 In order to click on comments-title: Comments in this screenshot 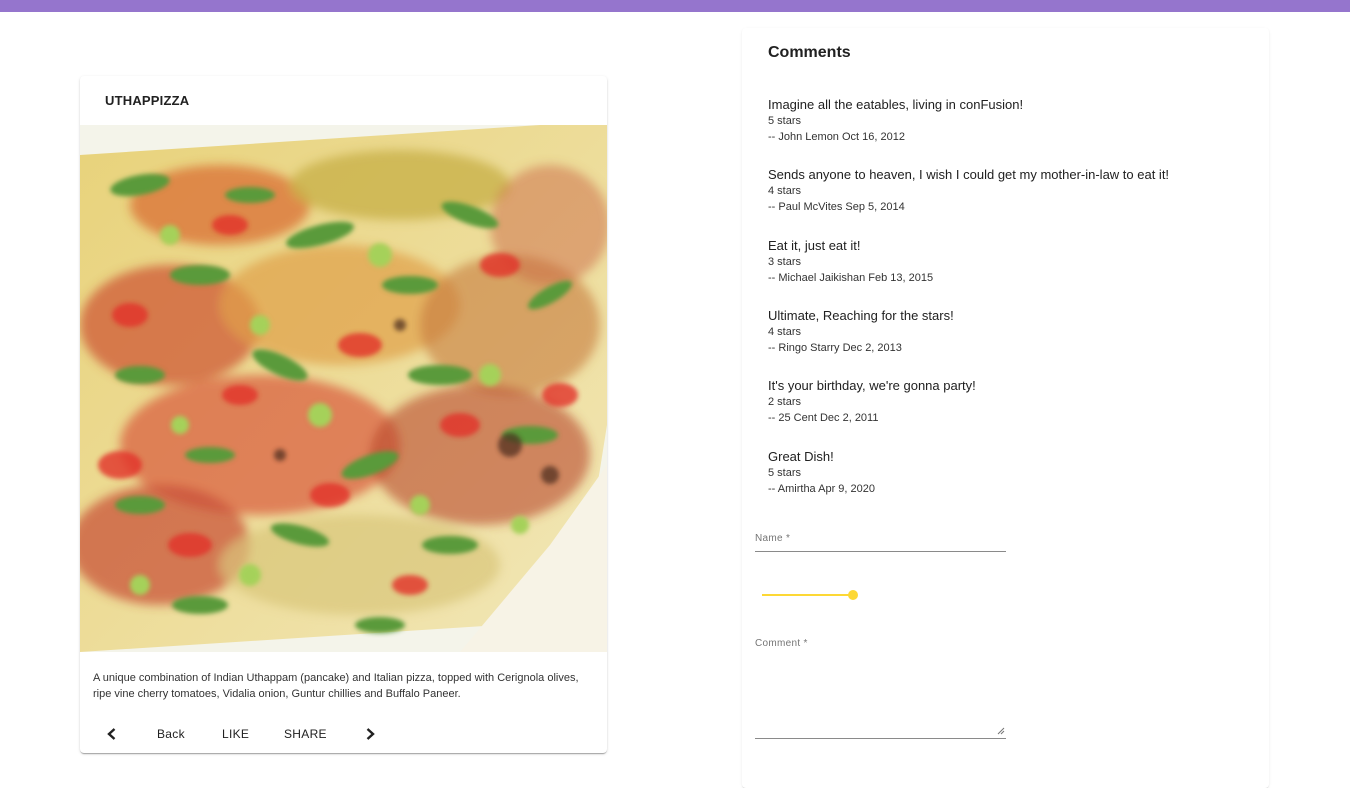, I will do `click(809, 52)`.